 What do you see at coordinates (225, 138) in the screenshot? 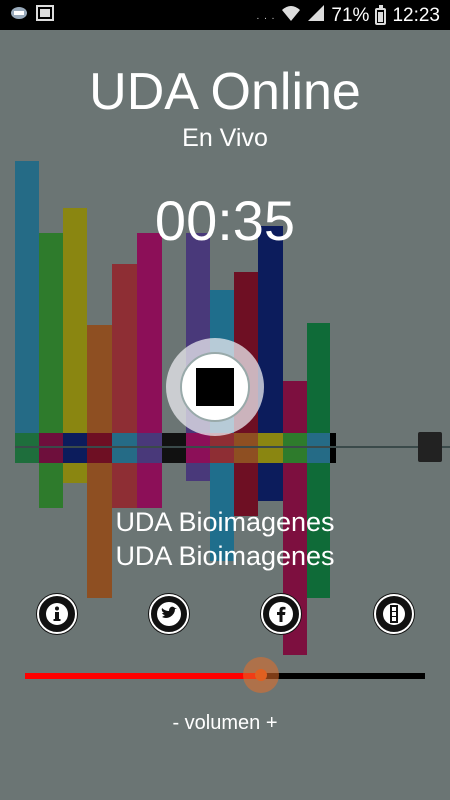
I see `live-subtitle: En Vivo` at bounding box center [225, 138].